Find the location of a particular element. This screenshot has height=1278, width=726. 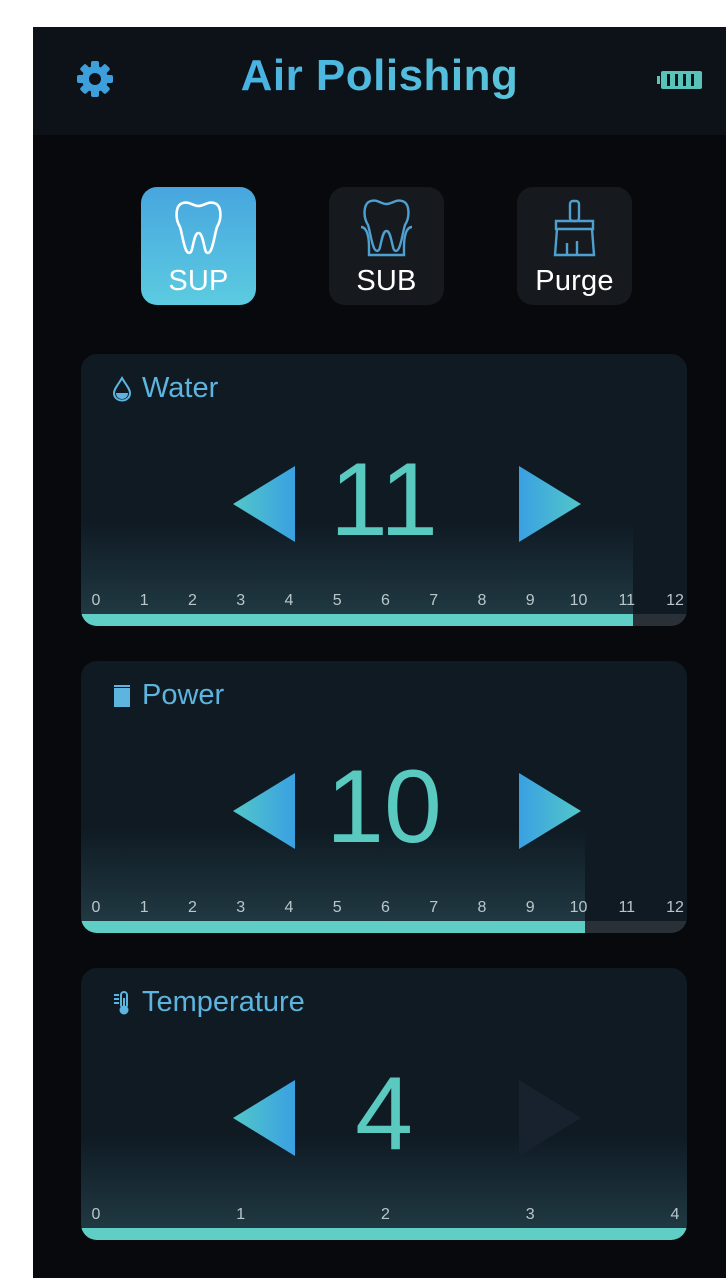

panel-title: Water is located at coordinates (164, 388).